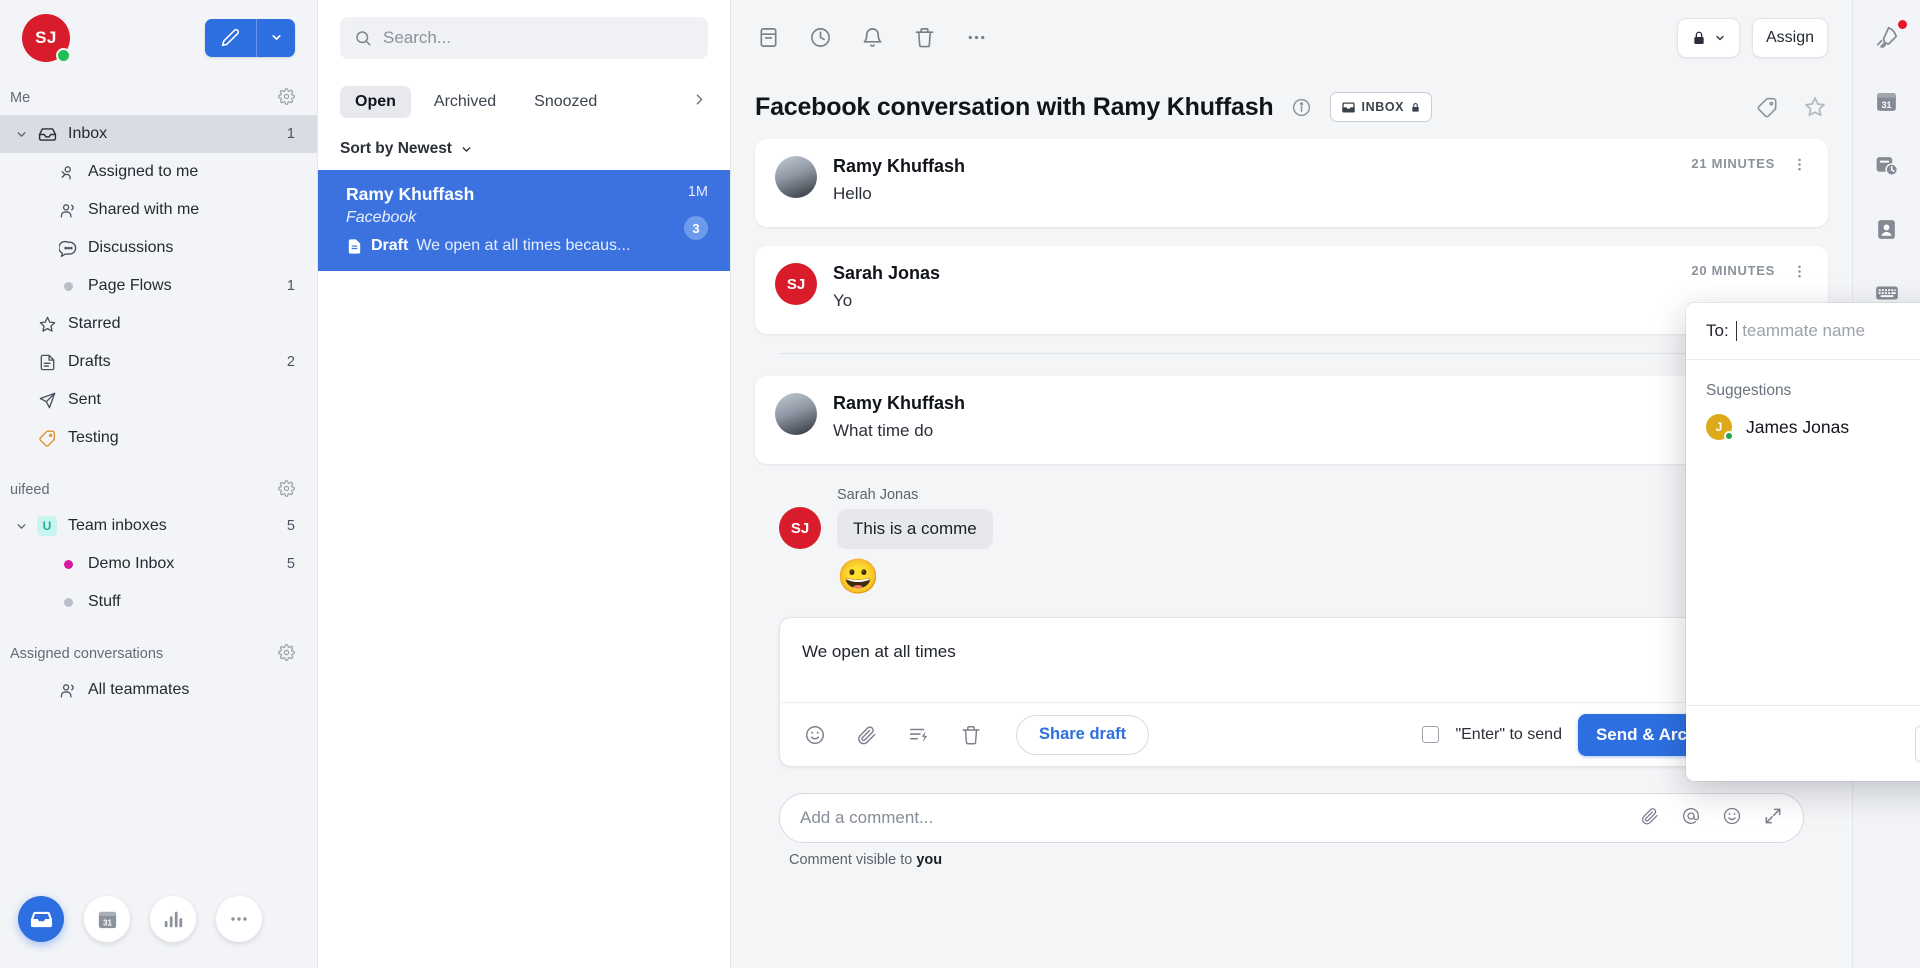 Image resolution: width=1920 pixels, height=968 pixels. Describe the element at coordinates (858, 577) in the screenshot. I see `reaction-emoji: 😀` at that location.